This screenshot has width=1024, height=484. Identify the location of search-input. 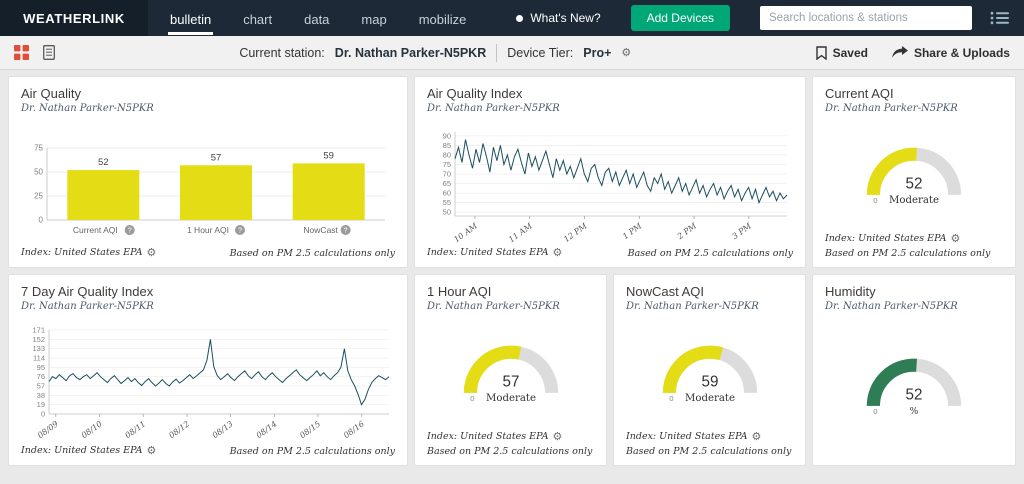
(866, 18).